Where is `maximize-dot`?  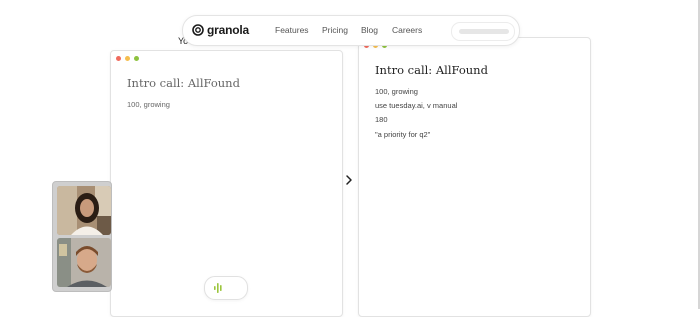
maximize-dot is located at coordinates (136, 58).